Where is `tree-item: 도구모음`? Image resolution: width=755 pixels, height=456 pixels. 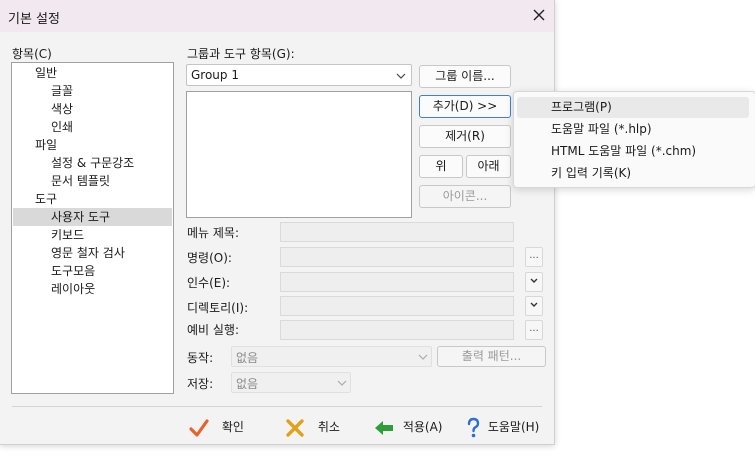 tree-item: 도구모음 is located at coordinates (92, 271).